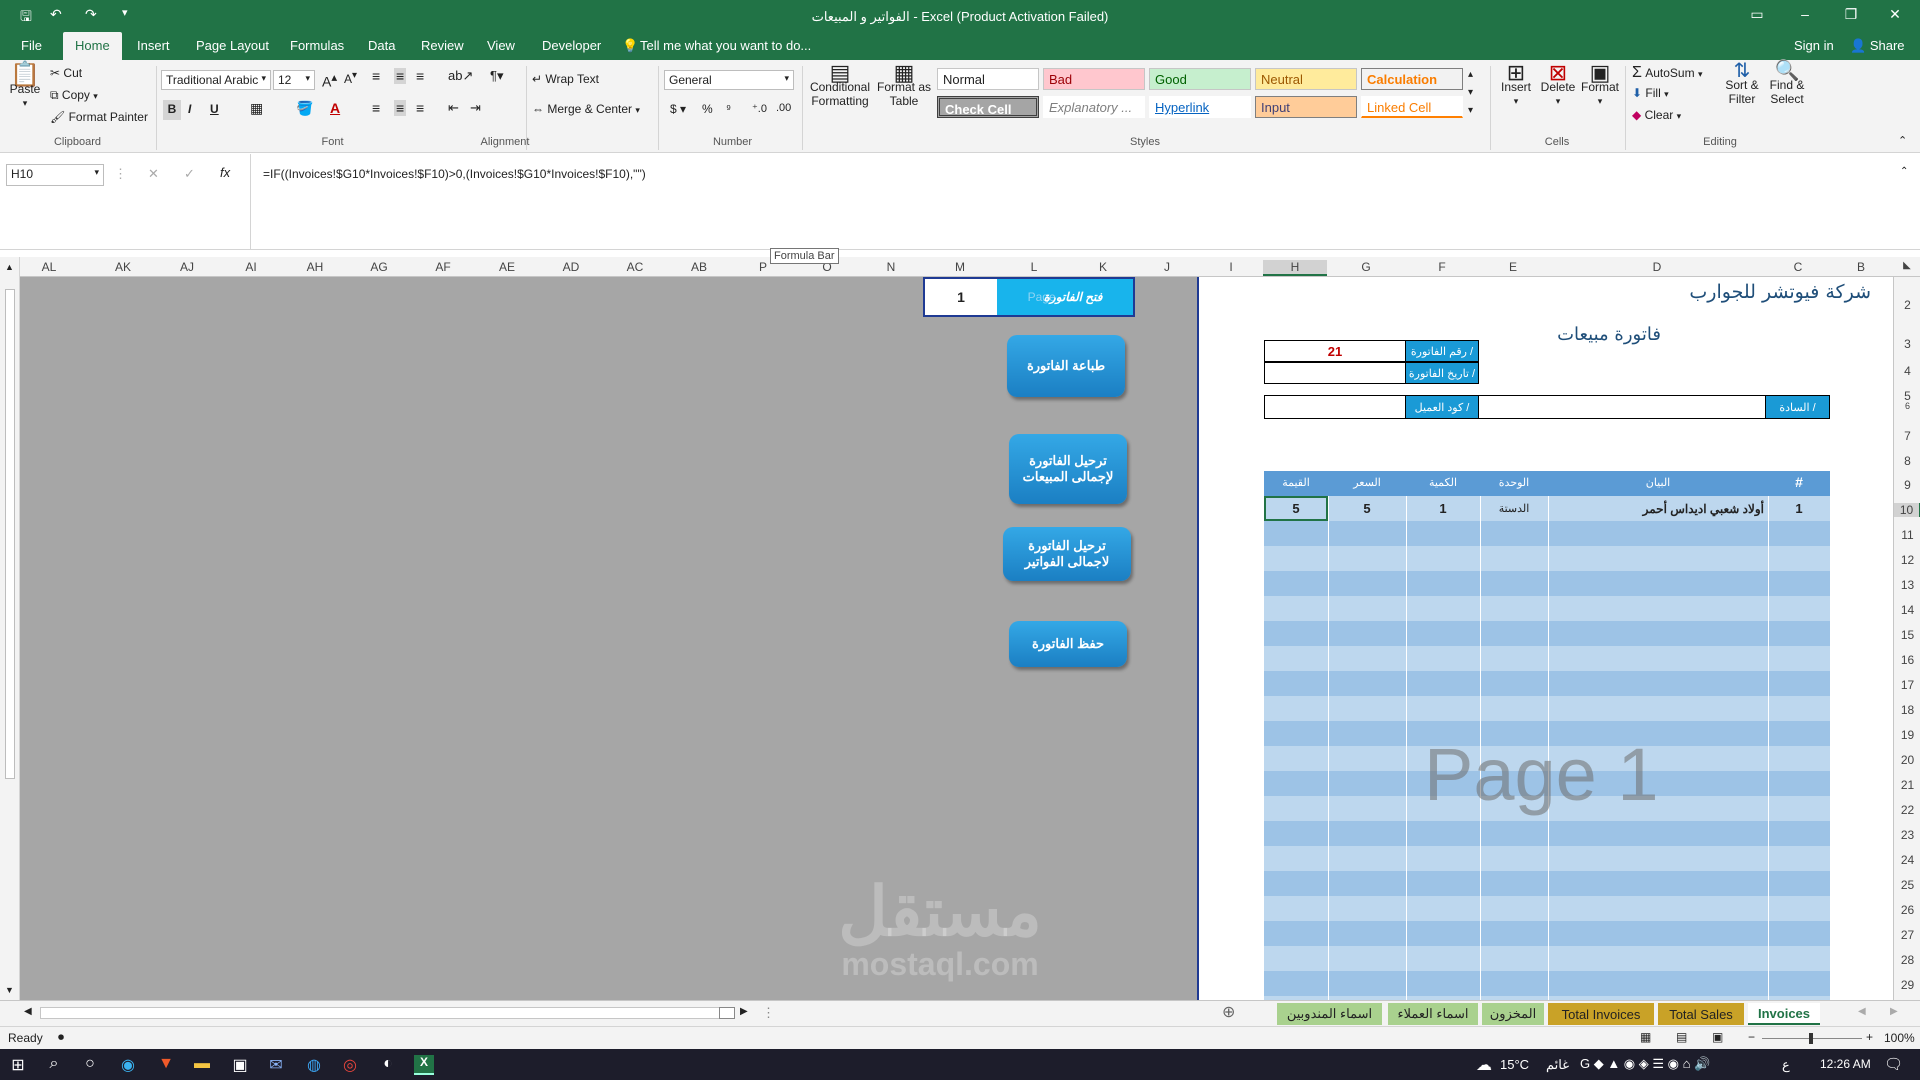 The height and width of the screenshot is (1080, 1920). I want to click on enter-icon: ✓, so click(189, 174).